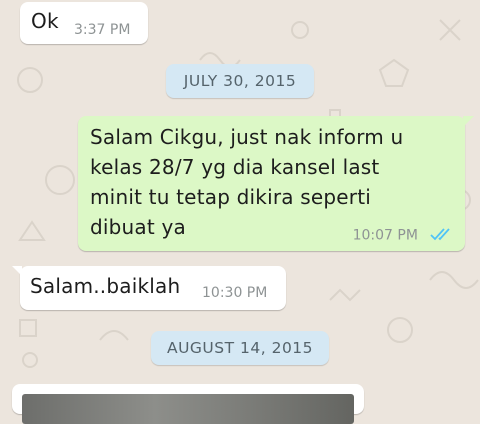 Image resolution: width=480 pixels, height=424 pixels. I want to click on incoming-message-bubble: Salam..baiklah 10:30 PM, so click(149, 288).